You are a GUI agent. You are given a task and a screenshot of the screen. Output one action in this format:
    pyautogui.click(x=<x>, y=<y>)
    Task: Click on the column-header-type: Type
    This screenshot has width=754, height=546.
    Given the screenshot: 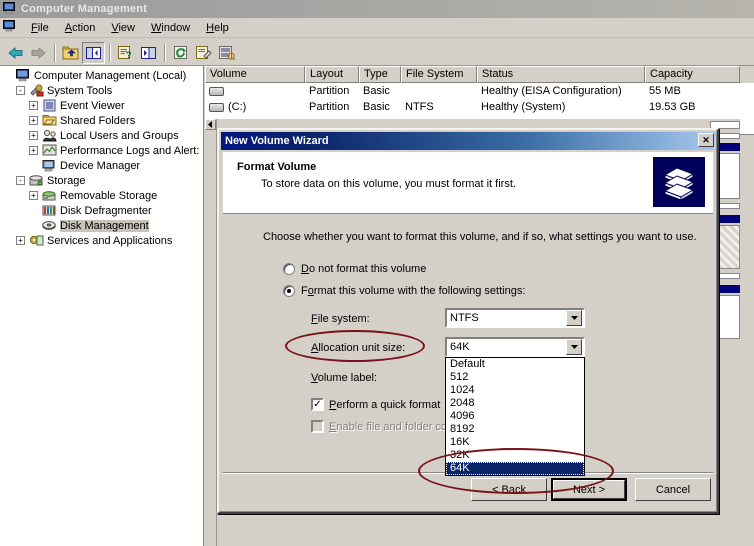 What is the action you would take?
    pyautogui.click(x=380, y=74)
    